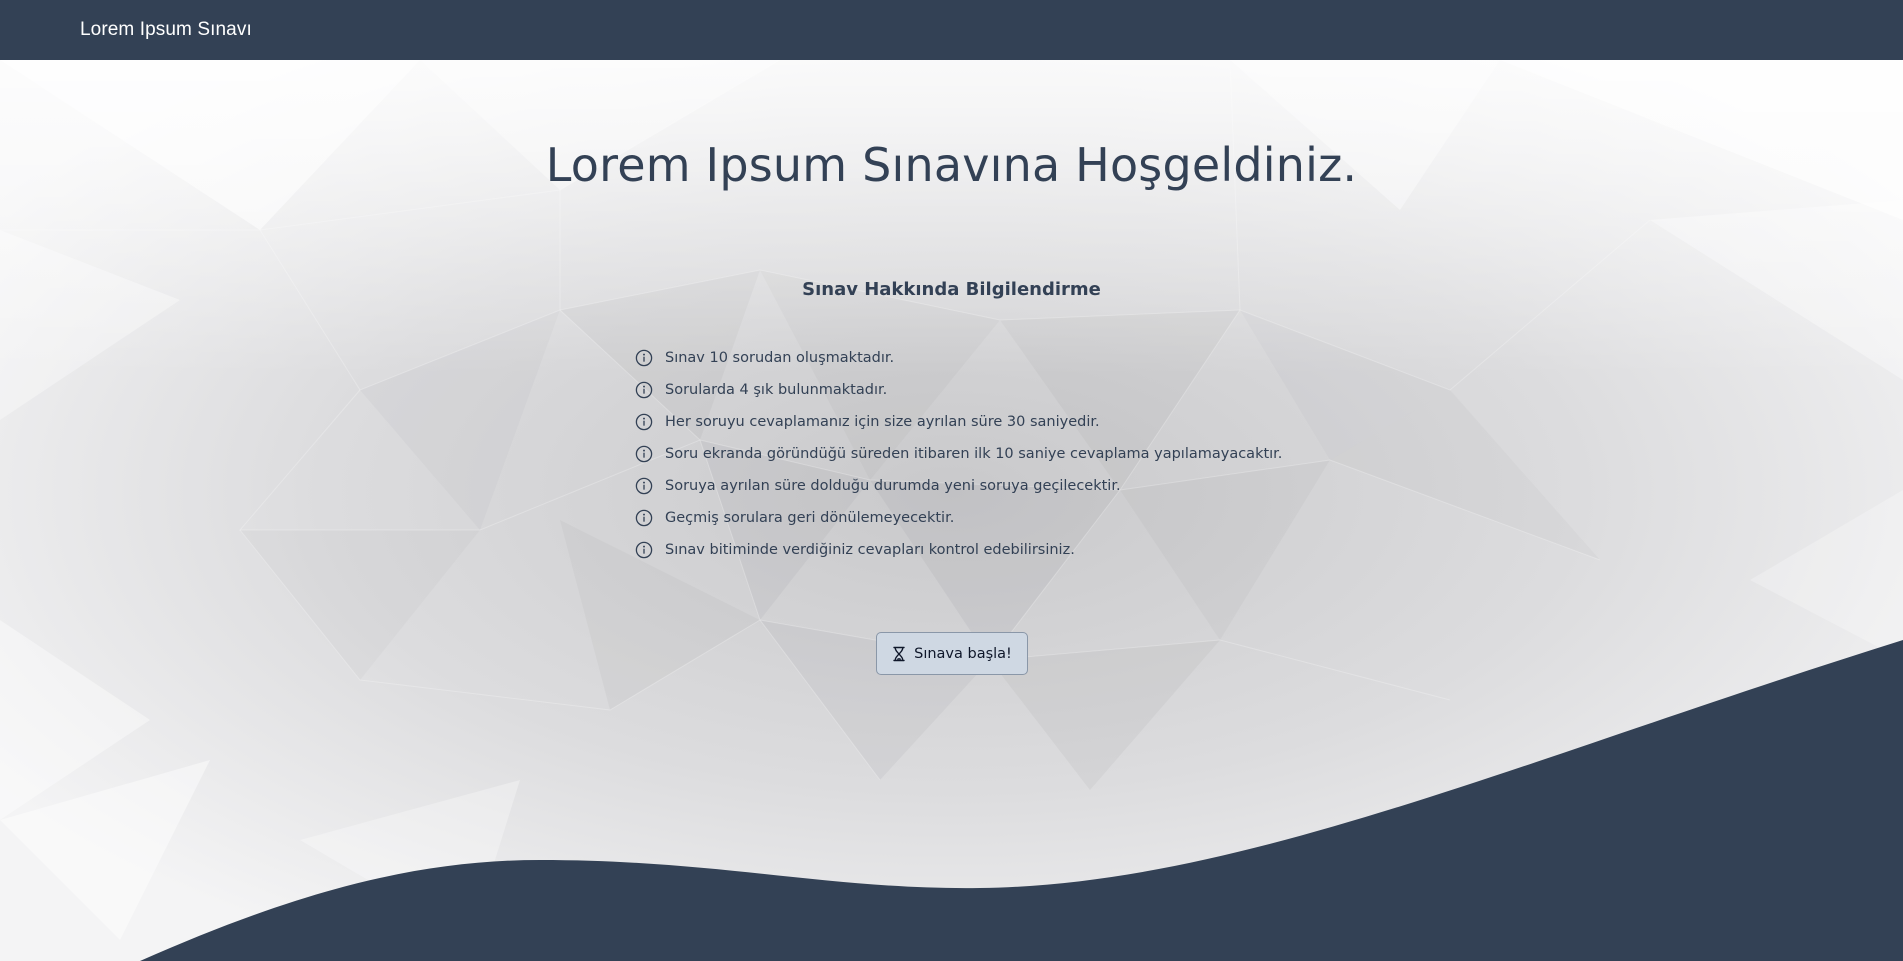  Describe the element at coordinates (899, 654) in the screenshot. I see `hourglass-icon` at that location.